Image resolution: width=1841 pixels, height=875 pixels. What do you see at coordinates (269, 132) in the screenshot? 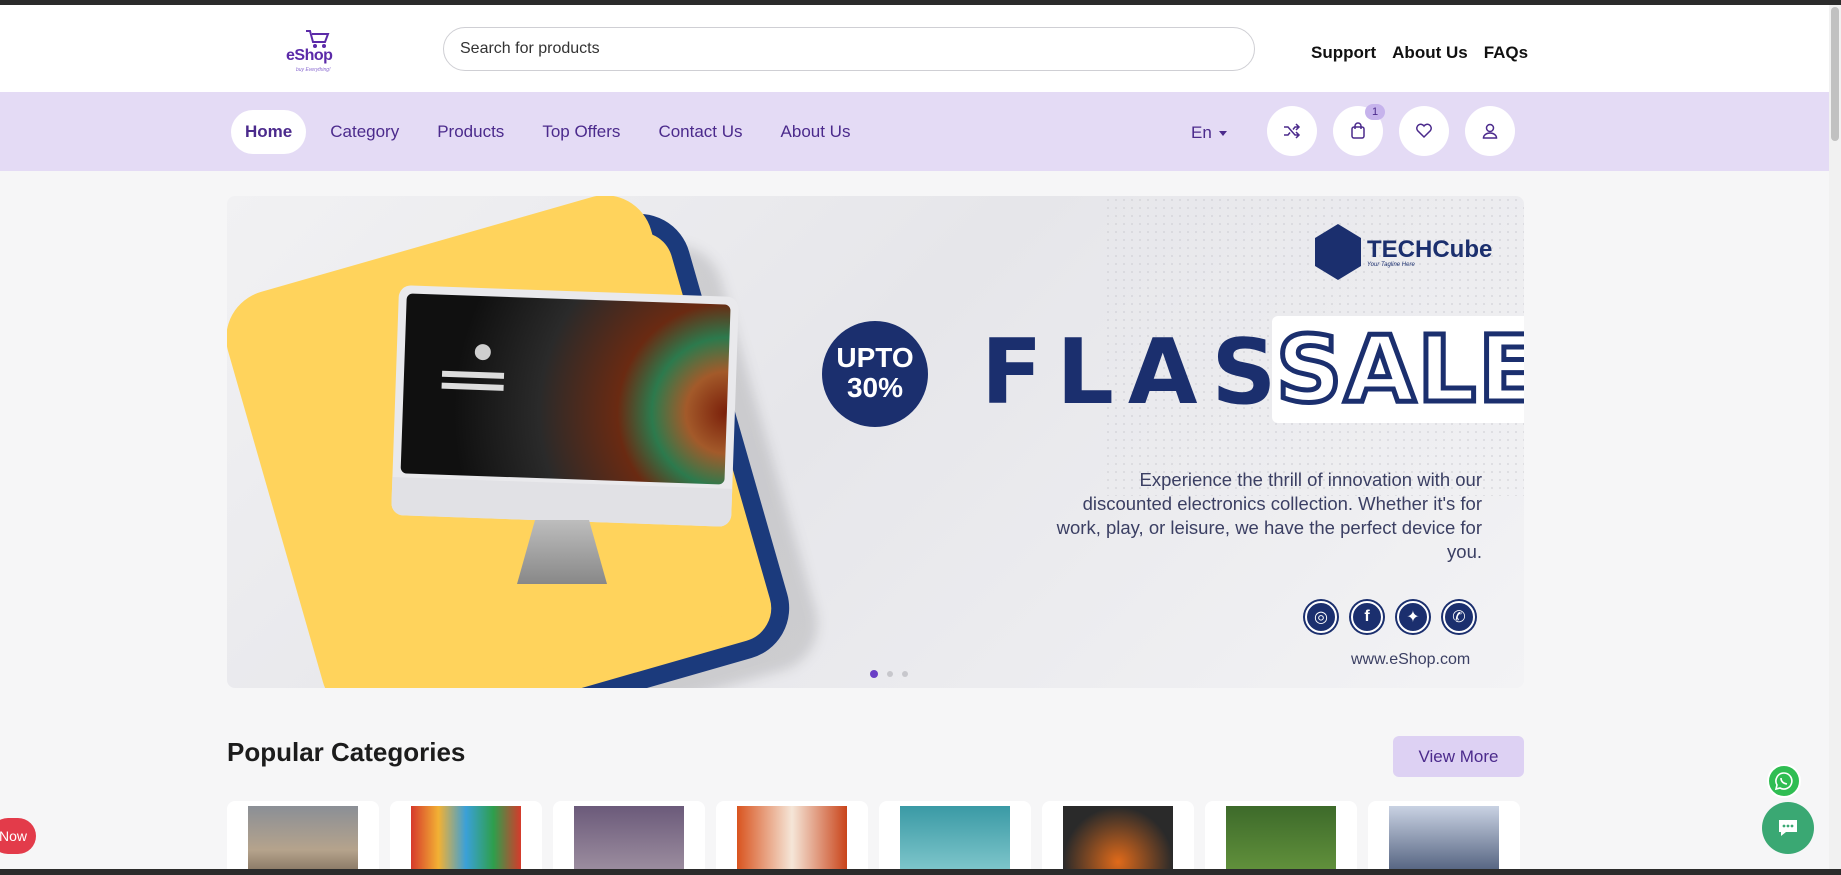
I see `nav-home: Home` at bounding box center [269, 132].